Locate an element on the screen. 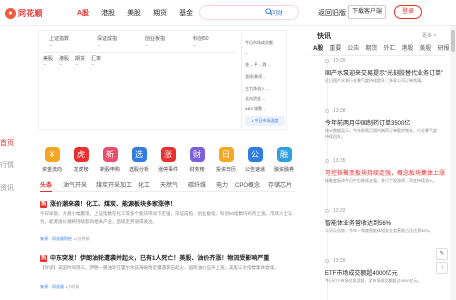  index-name: 深证成指 is located at coordinates (107, 38).